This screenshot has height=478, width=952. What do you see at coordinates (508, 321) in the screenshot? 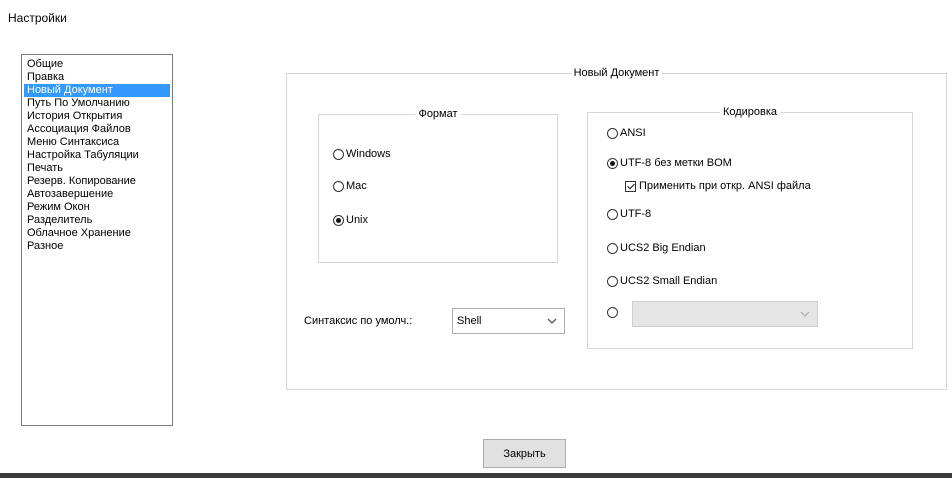
I see `default-syntax-combo: Shell` at bounding box center [508, 321].